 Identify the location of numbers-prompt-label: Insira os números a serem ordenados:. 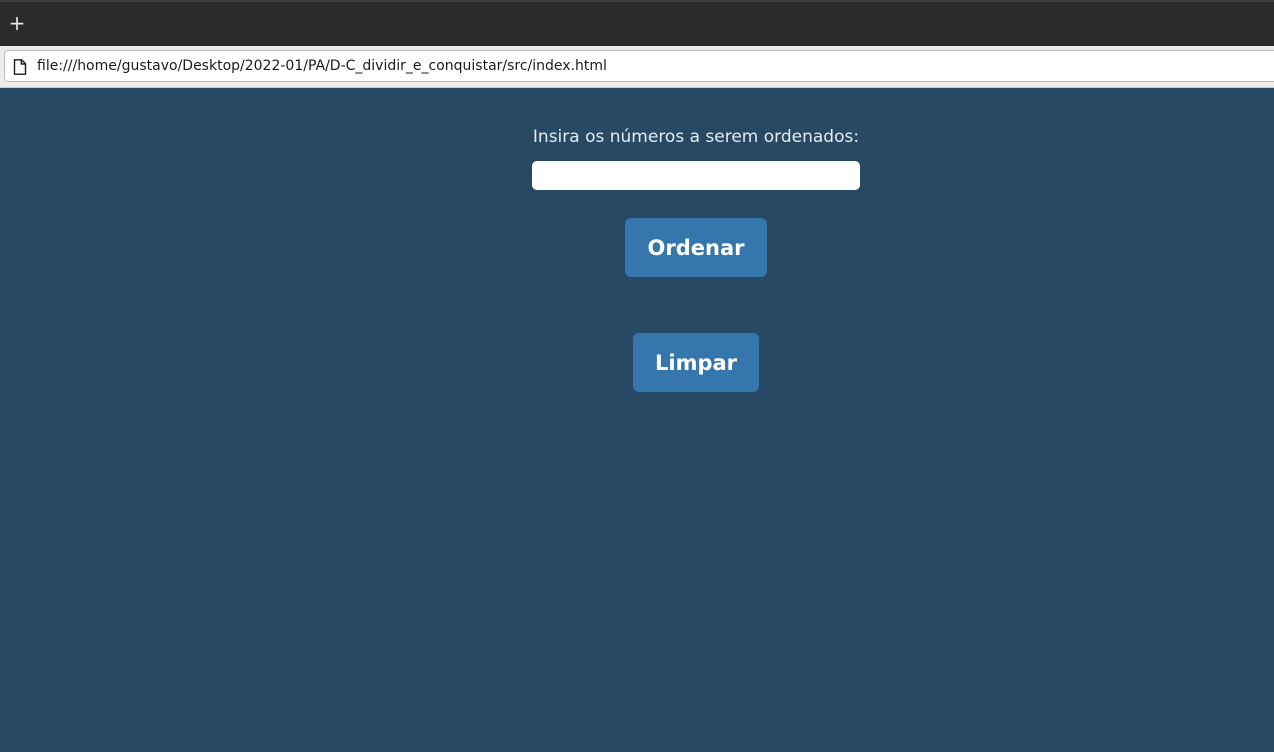
(696, 137).